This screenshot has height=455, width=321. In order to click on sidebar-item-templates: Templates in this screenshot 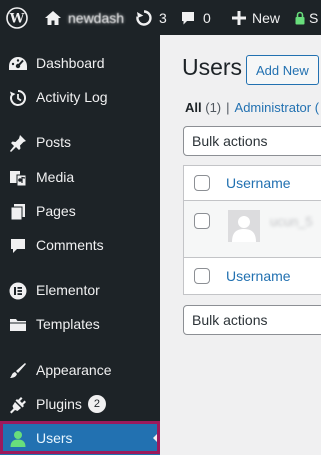, I will do `click(80, 324)`.